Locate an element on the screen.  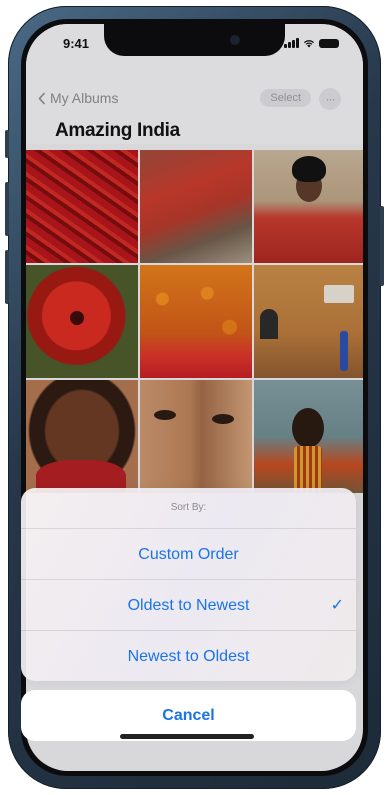
sort-option-label: Oldest to Newest is located at coordinates (188, 605).